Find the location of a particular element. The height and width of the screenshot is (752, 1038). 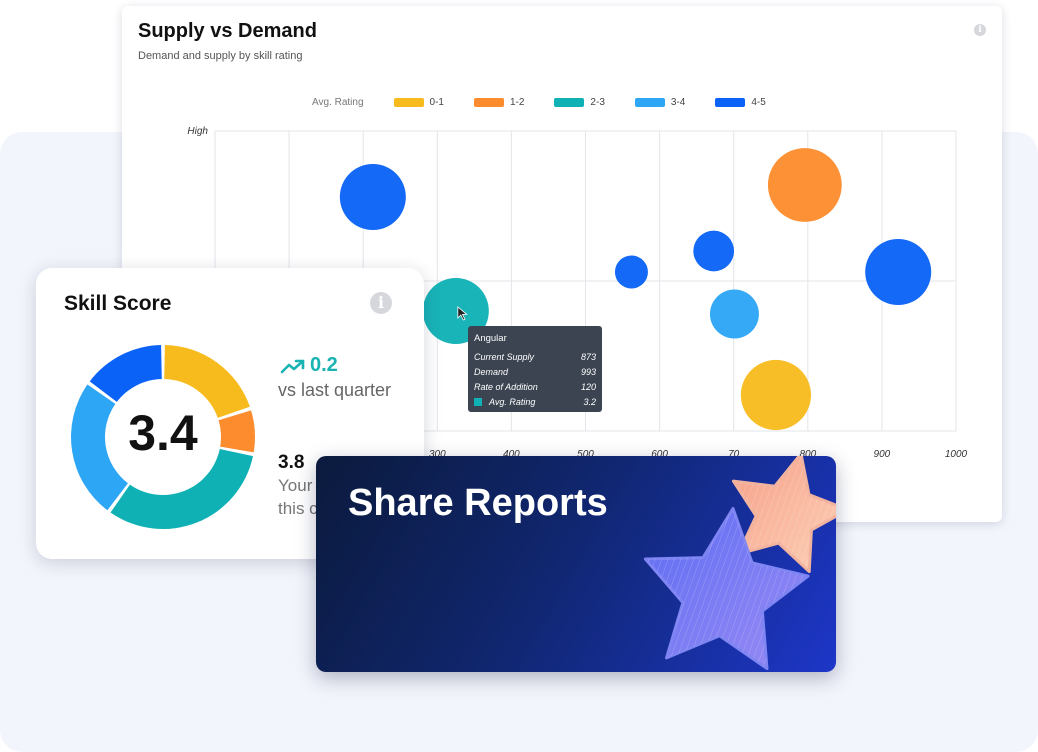

legend-item: 0-1 is located at coordinates (418, 102).